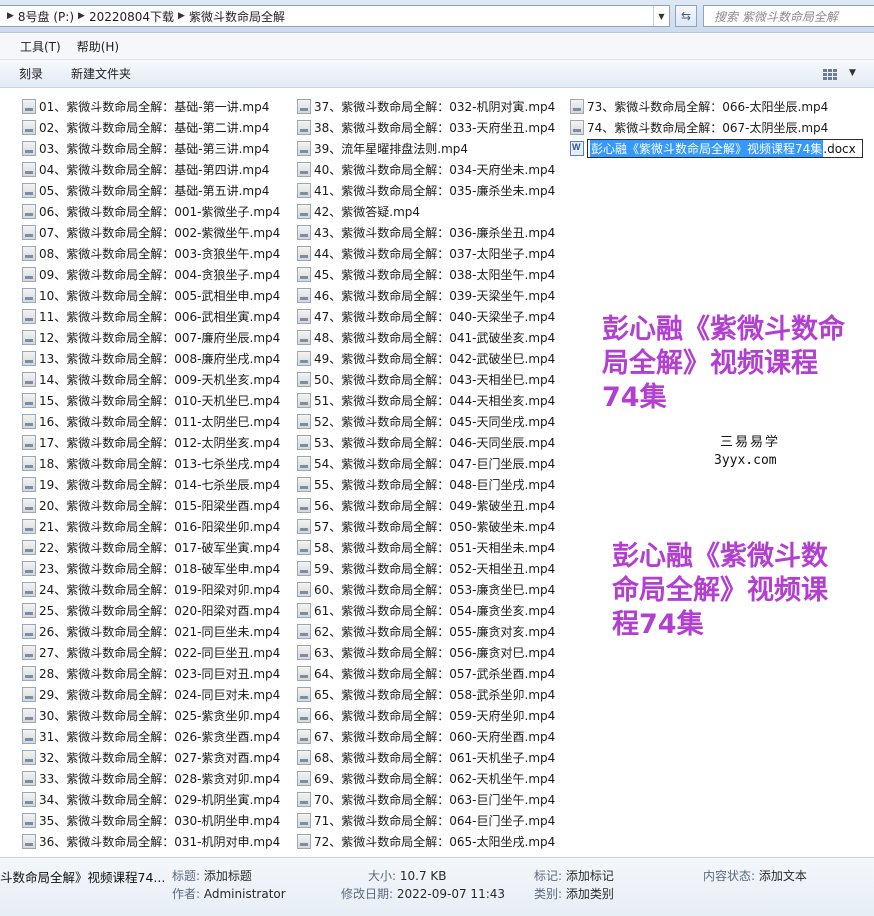 This screenshot has height=916, width=874. Describe the element at coordinates (426, 841) in the screenshot. I see `file-item: 72、紫微斗数命局全解：065-太阳坐戌.mp4` at that location.